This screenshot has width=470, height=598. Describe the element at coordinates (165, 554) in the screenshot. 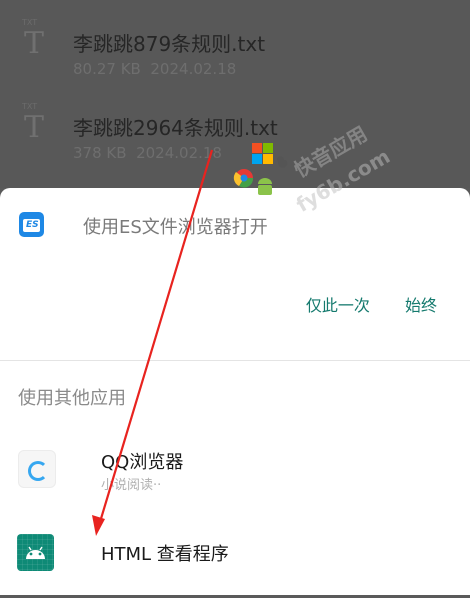

I see `app-name: HTML 查看程序` at that location.